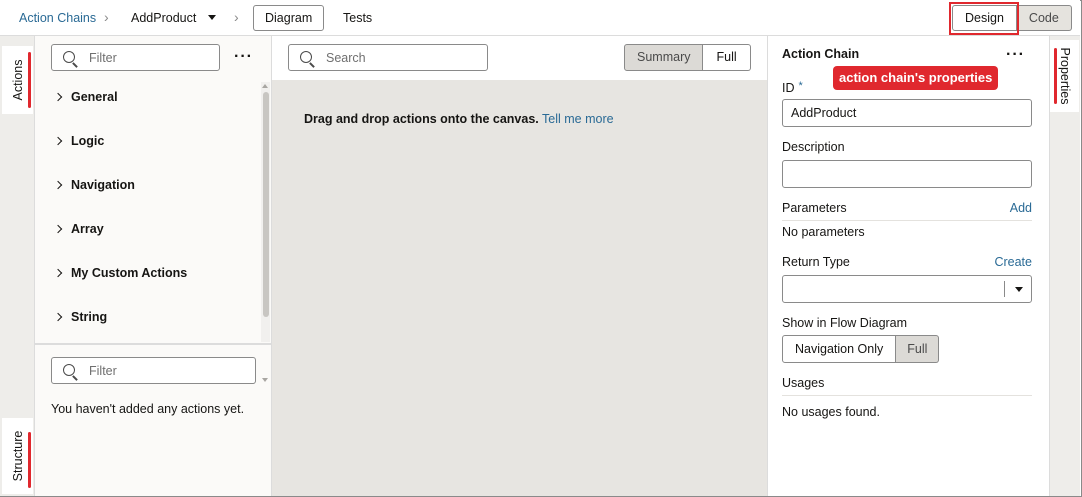 The height and width of the screenshot is (497, 1082). What do you see at coordinates (357, 18) in the screenshot?
I see `tab-tests: Tests` at bounding box center [357, 18].